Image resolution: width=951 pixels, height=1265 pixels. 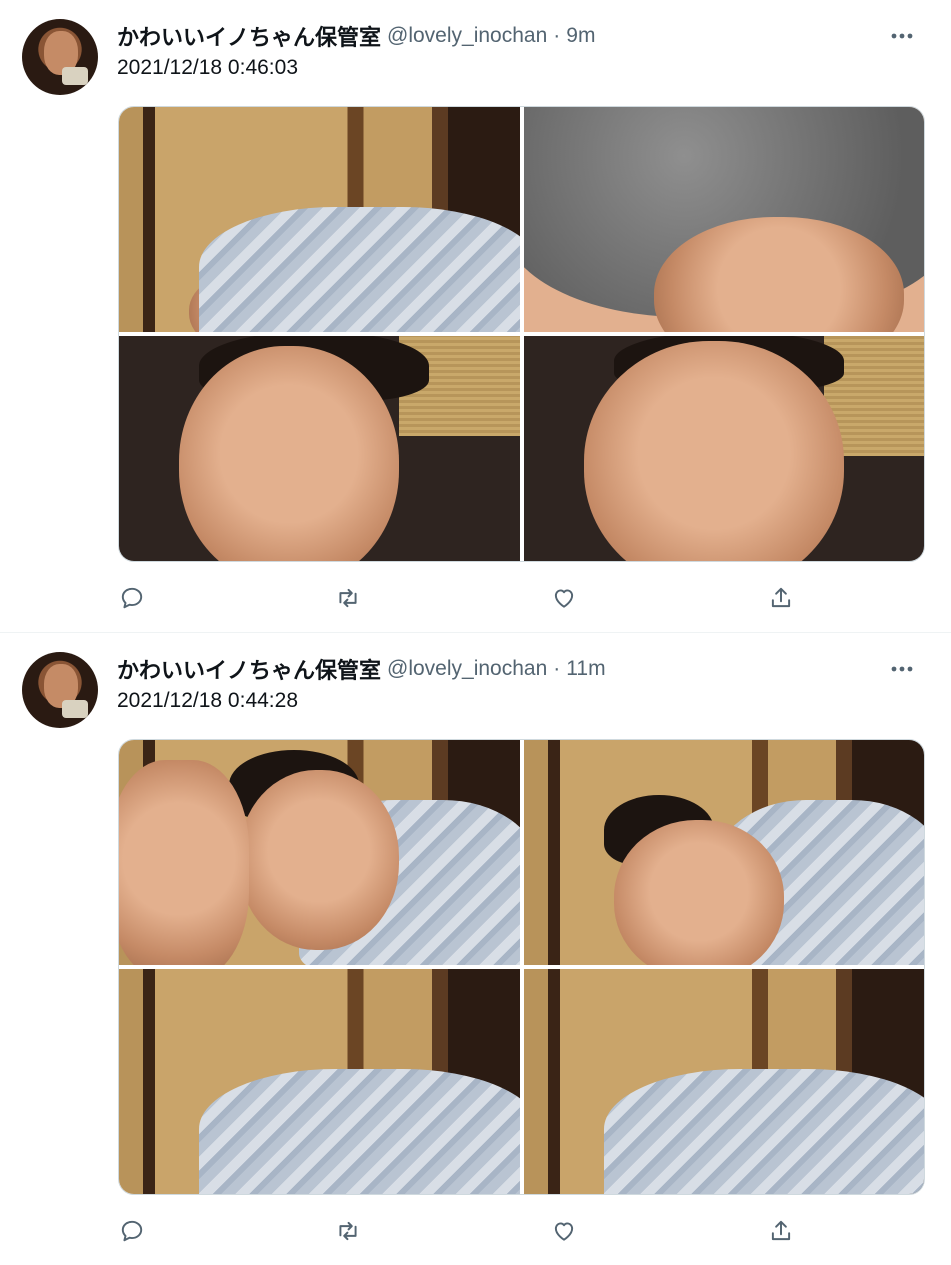 I want to click on tweet-text: 2021/12/18 0:44:28, so click(x=208, y=700).